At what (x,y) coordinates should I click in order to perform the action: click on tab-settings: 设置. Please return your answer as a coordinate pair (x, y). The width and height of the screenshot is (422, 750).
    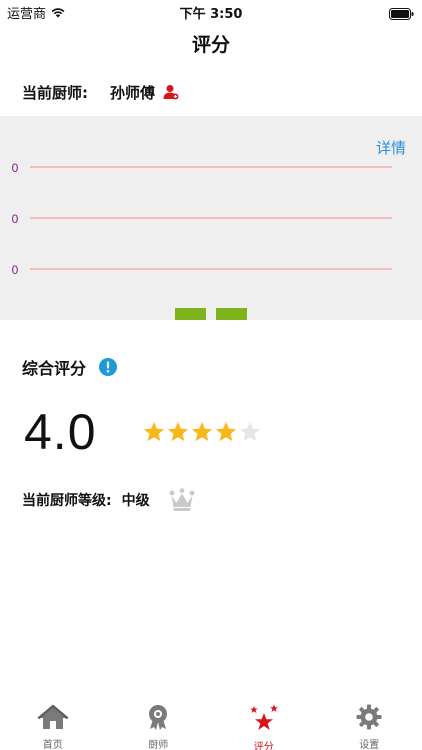
    Looking at the image, I should click on (369, 725).